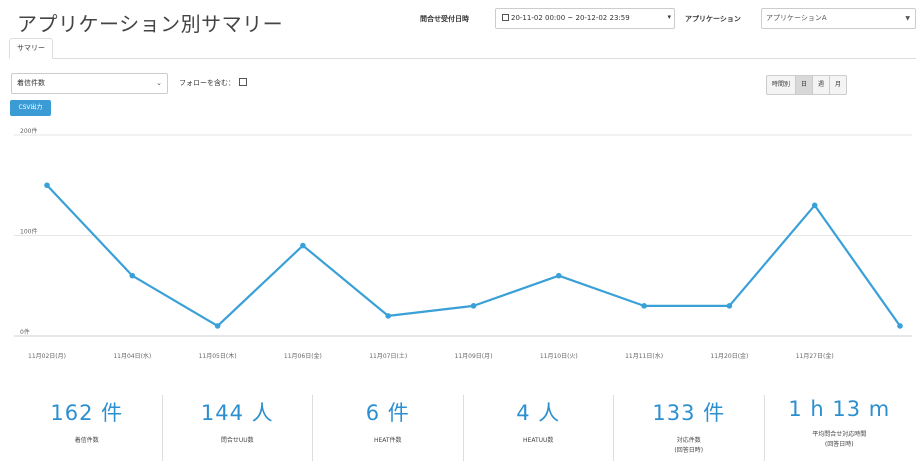 The width and height of the screenshot is (922, 464). Describe the element at coordinates (31, 83) in the screenshot. I see `metric-select-value: 着信件数` at that location.